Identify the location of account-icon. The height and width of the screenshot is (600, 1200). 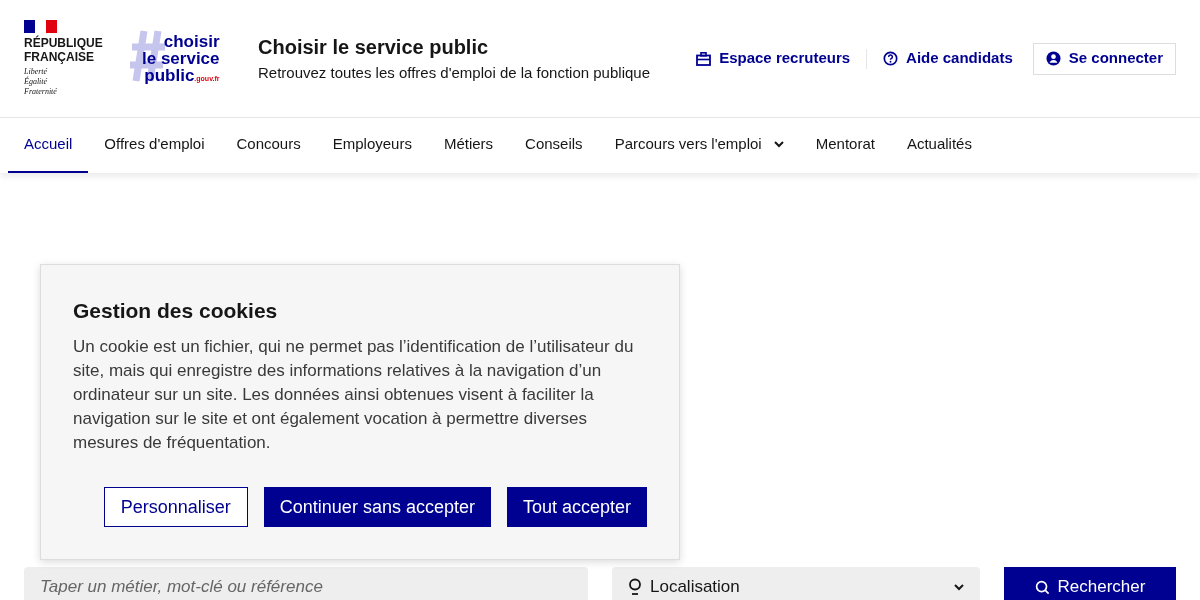
(1053, 58).